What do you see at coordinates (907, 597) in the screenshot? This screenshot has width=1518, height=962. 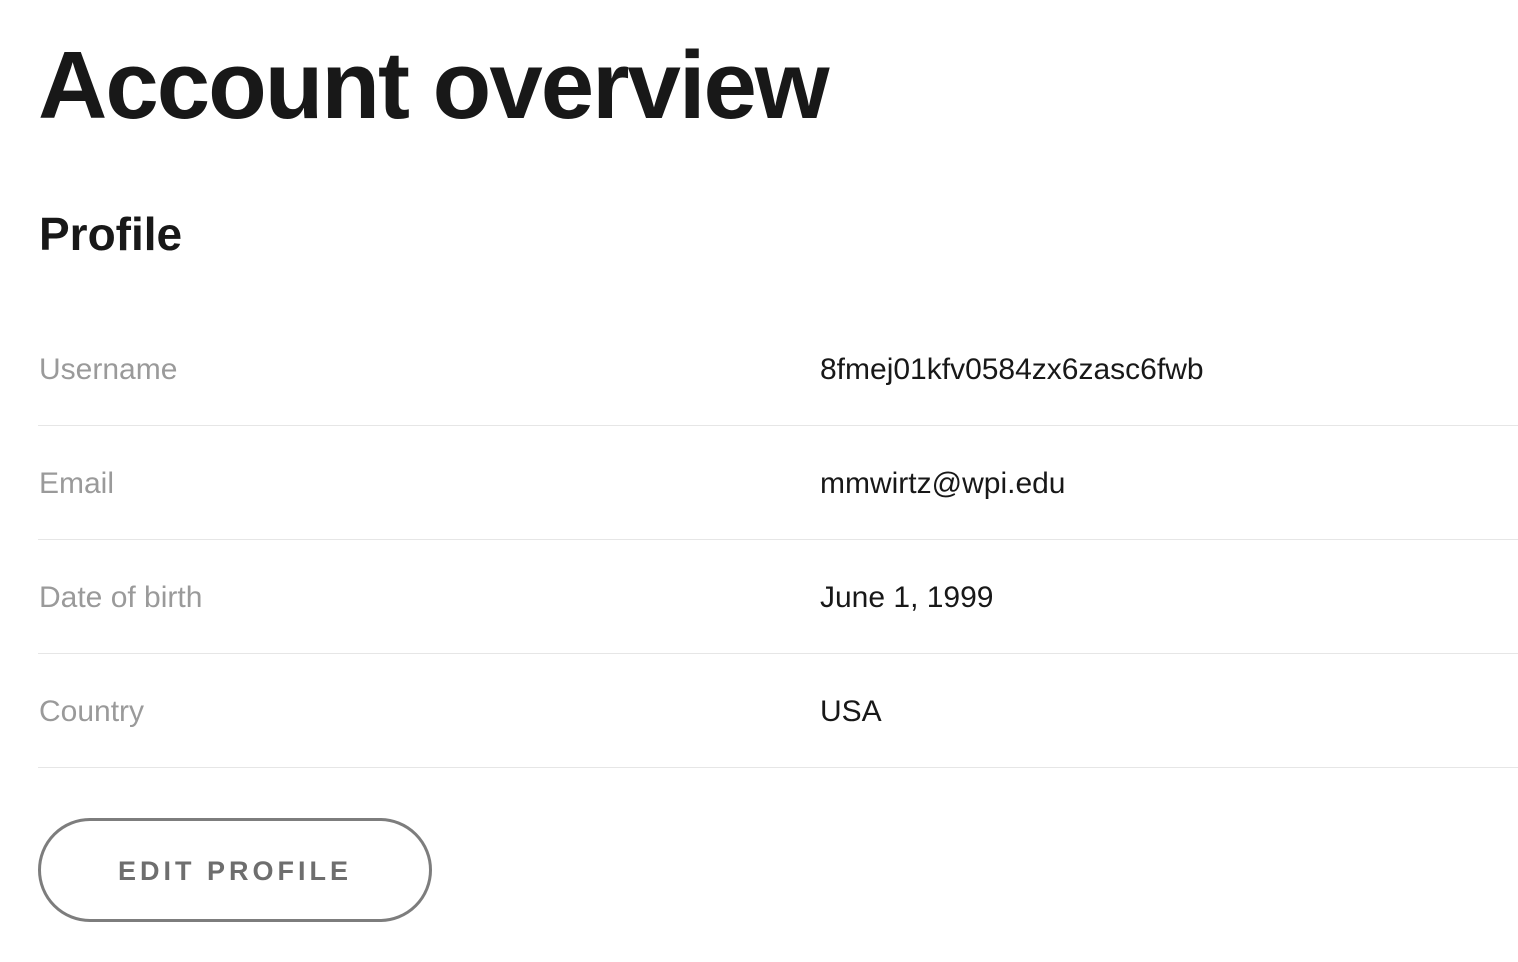 I see `date-of-birth-value: June 1, 1999` at bounding box center [907, 597].